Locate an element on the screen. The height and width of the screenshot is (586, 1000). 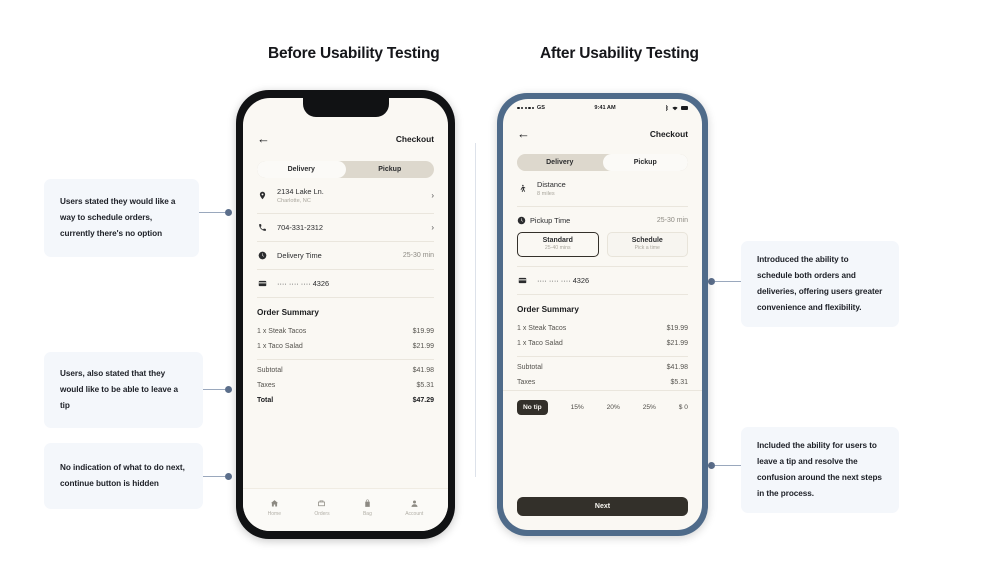
status-carrier: GS is located at coordinates (531, 108).